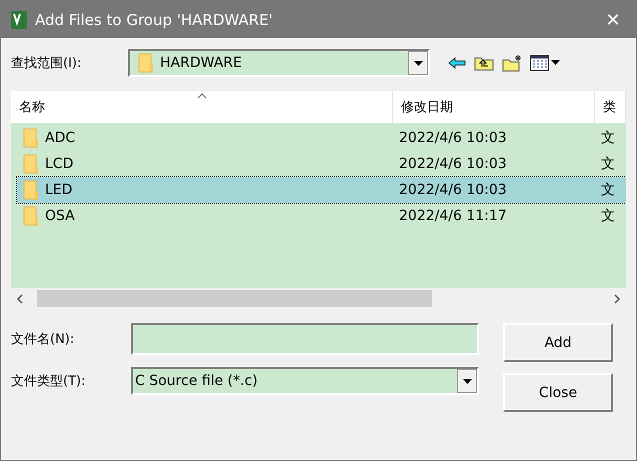  I want to click on file-row: LCD 2022/4/6 10:03 文, so click(321, 164).